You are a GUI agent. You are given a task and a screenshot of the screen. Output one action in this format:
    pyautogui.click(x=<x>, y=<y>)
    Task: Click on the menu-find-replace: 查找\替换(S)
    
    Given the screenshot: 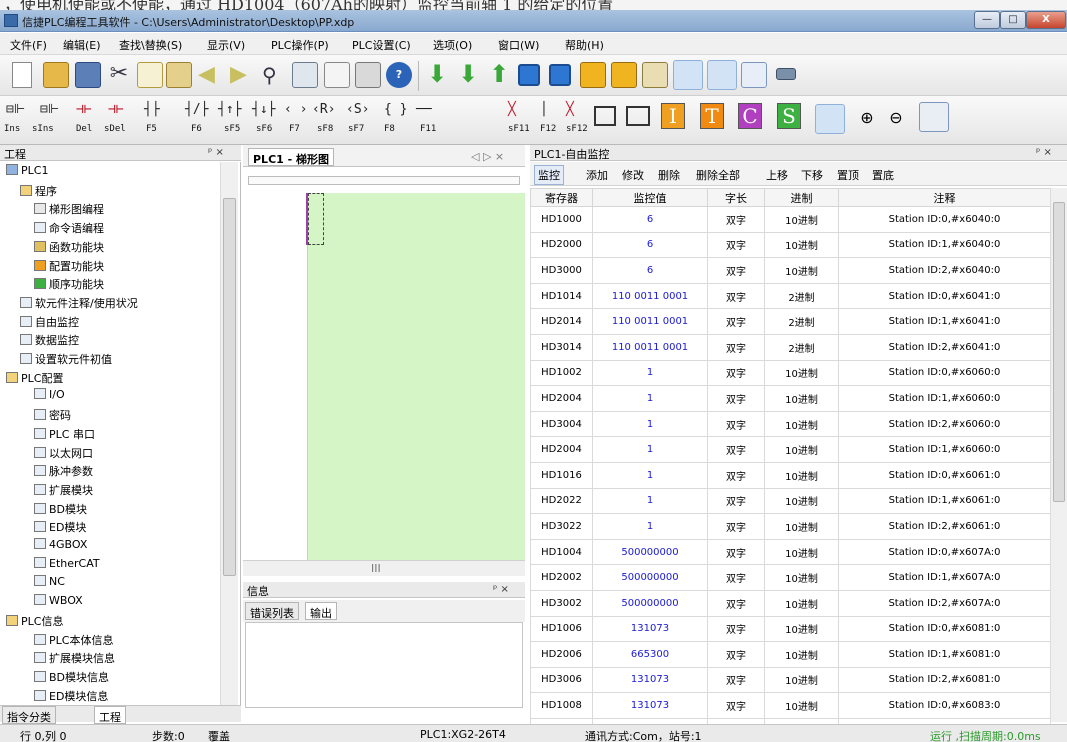 What is the action you would take?
    pyautogui.click(x=150, y=45)
    